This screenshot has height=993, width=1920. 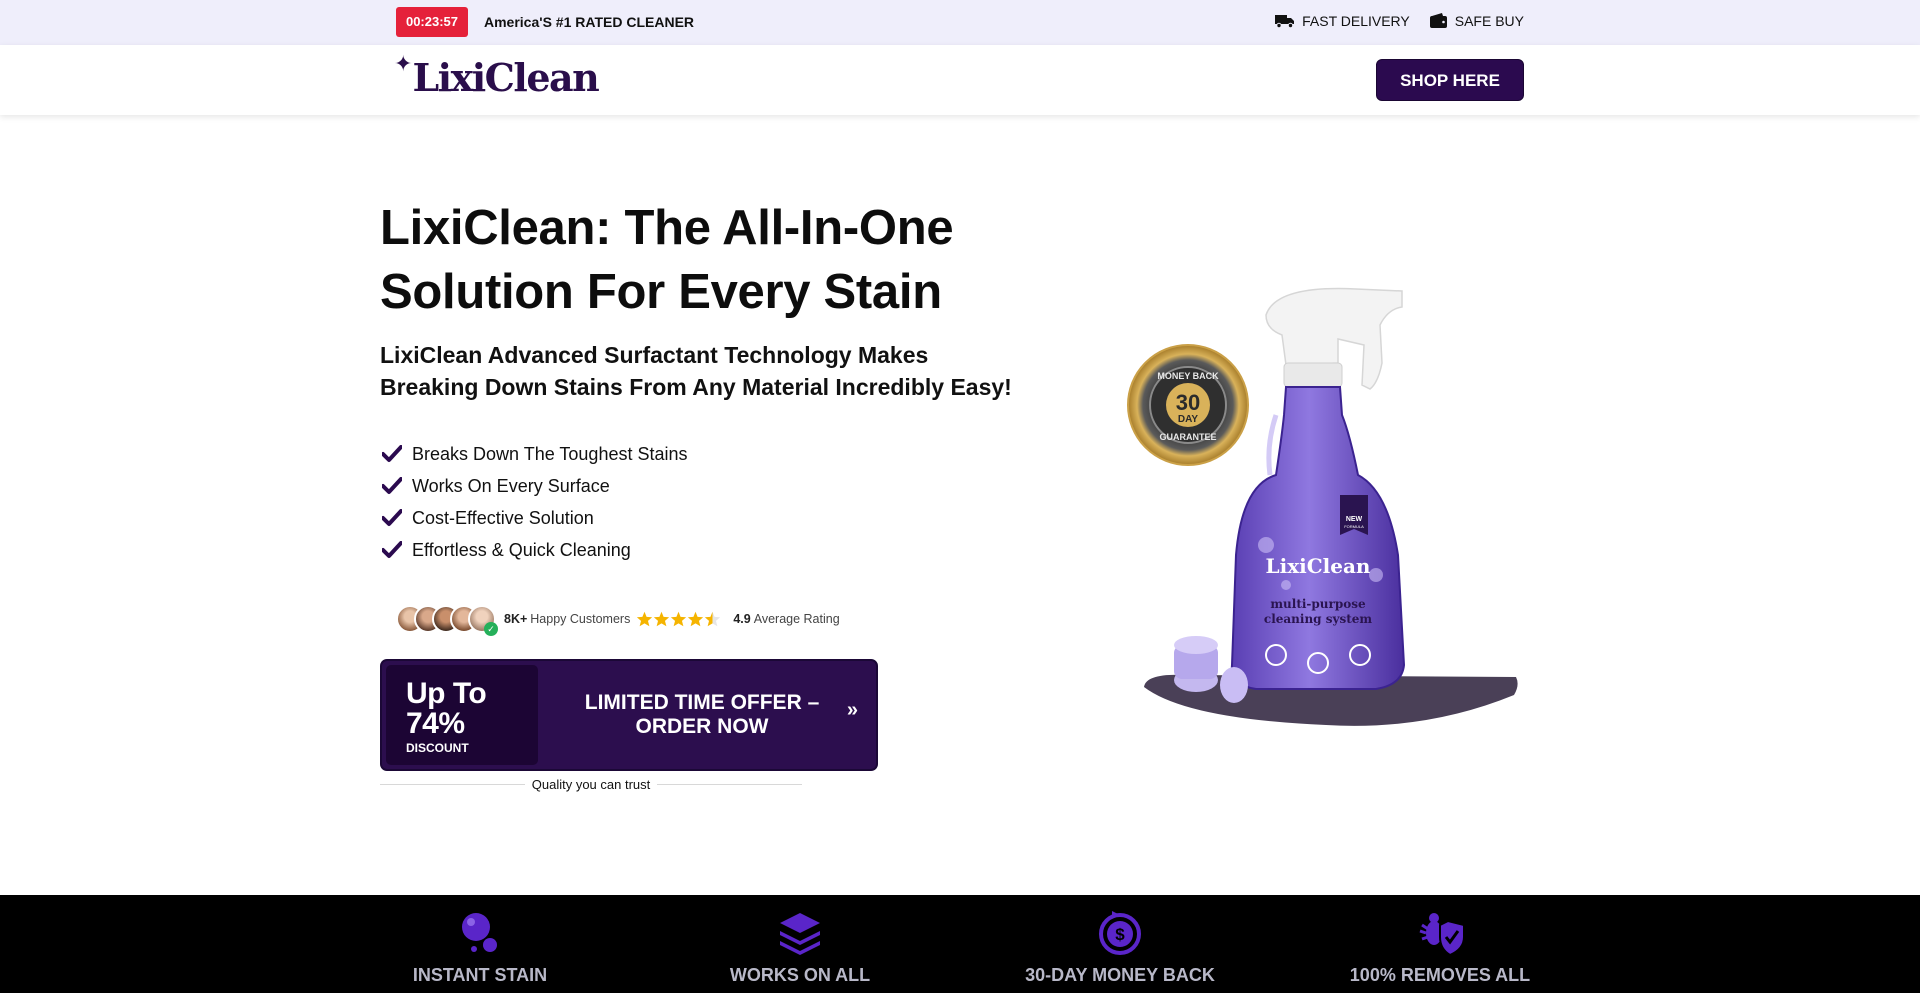 What do you see at coordinates (516, 619) in the screenshot?
I see `customers-count: 8K+` at bounding box center [516, 619].